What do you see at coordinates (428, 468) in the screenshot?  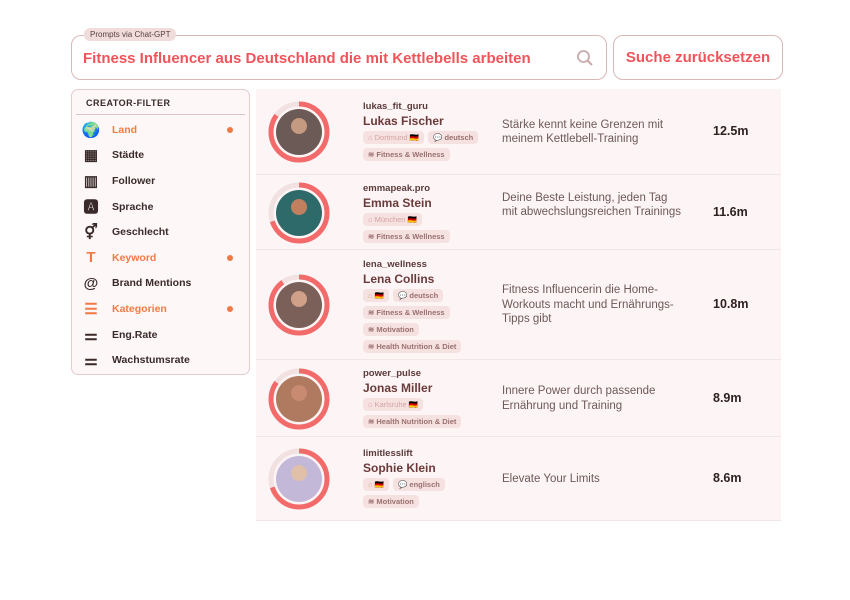 I see `creator-name: Sophie Klein` at bounding box center [428, 468].